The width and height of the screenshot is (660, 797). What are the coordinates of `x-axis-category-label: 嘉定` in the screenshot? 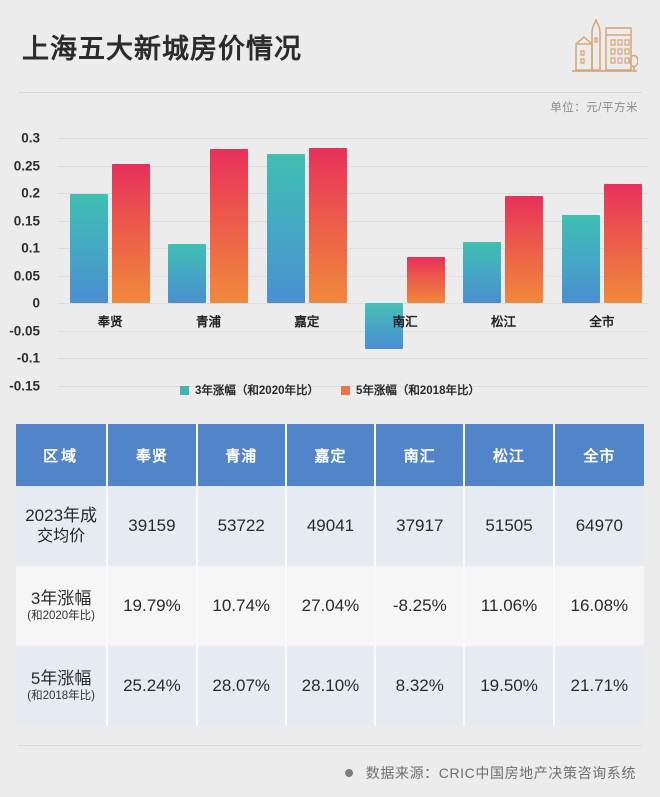 It's located at (307, 322).